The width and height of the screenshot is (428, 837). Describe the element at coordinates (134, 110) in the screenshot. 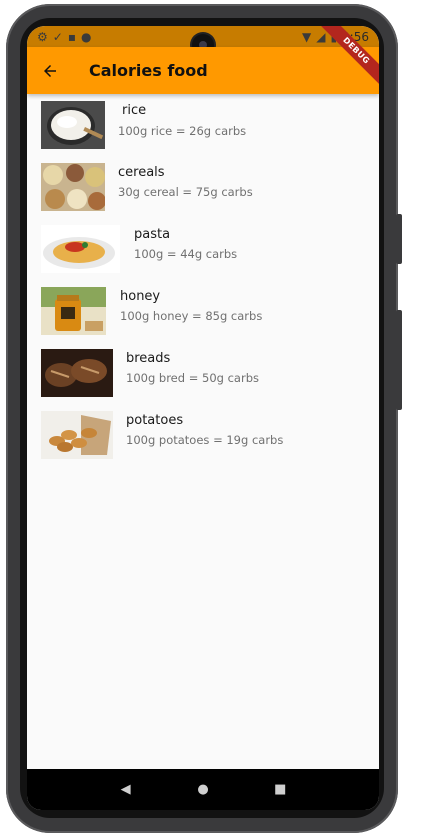

I see `food-name: rice` at that location.